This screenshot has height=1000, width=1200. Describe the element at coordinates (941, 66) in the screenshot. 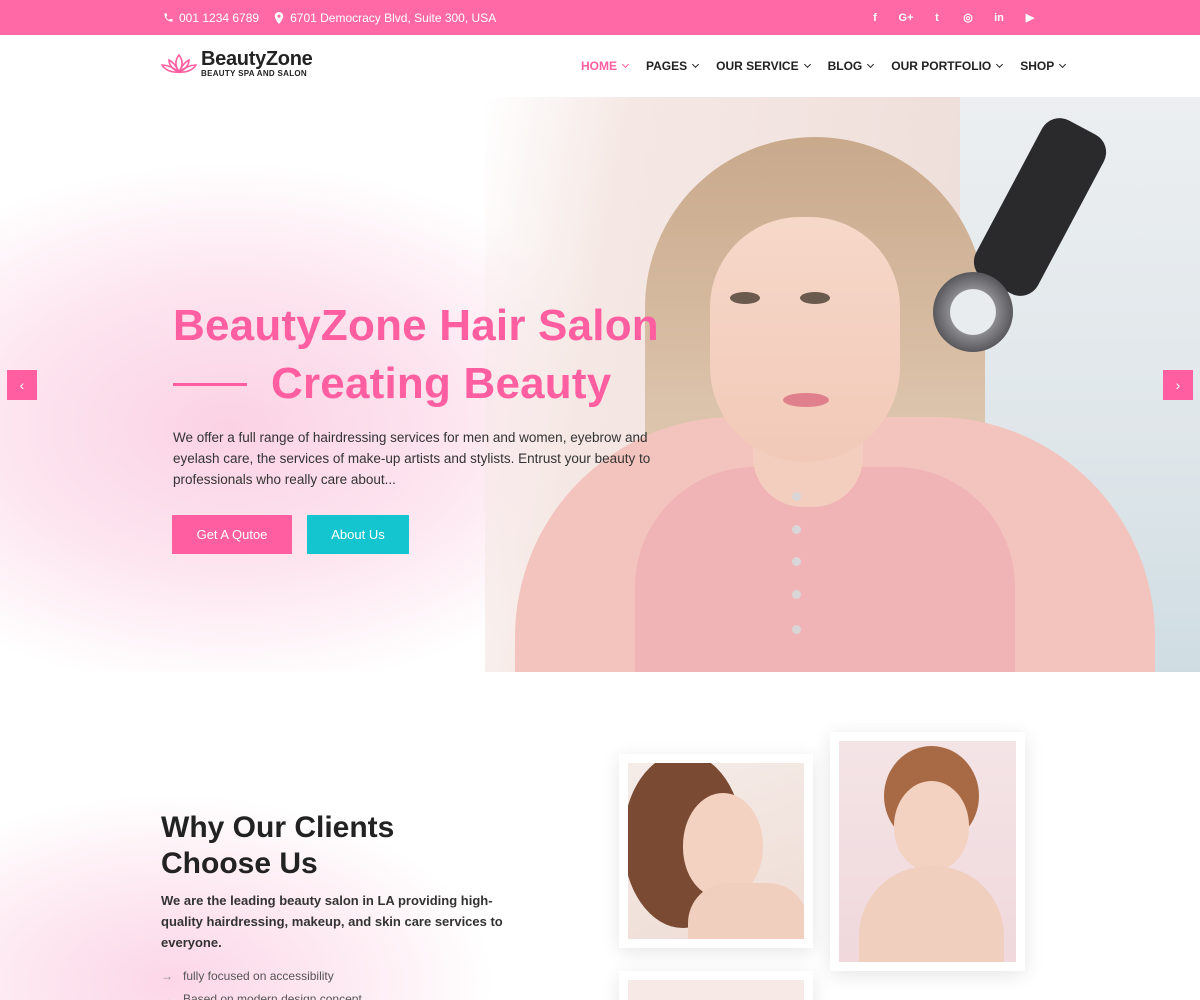

I see `nav-our-portfolio-label: OUR PORTFOLIO` at that location.